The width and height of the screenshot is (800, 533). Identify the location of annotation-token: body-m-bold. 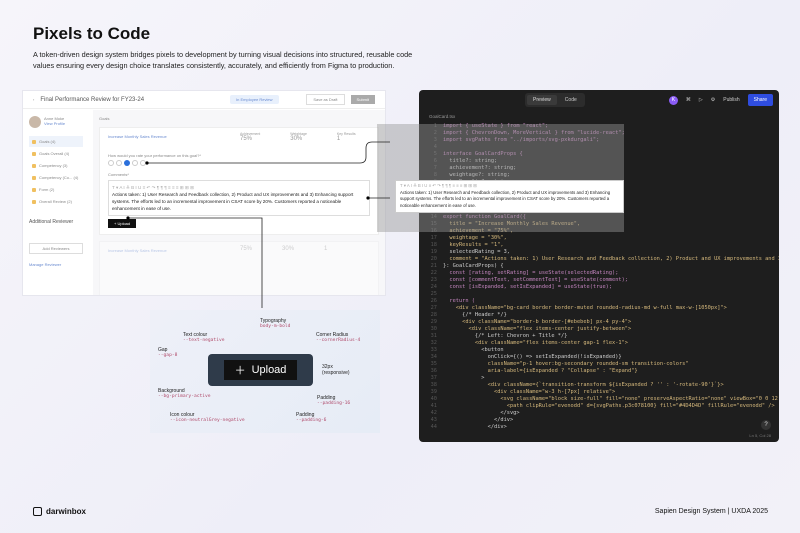
(275, 326).